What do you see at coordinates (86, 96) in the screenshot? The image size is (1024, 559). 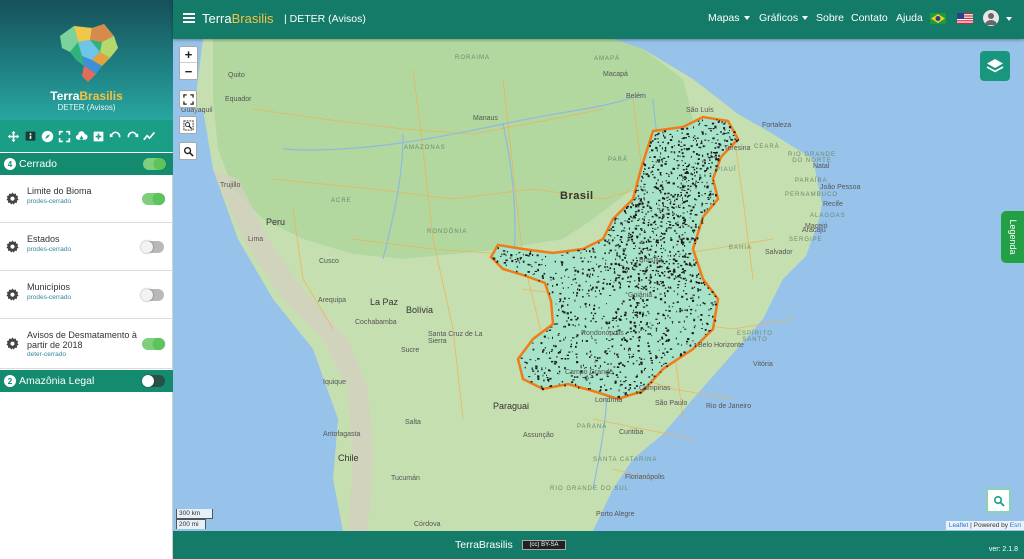 I see `brand-name: TerraBrasilis` at bounding box center [86, 96].